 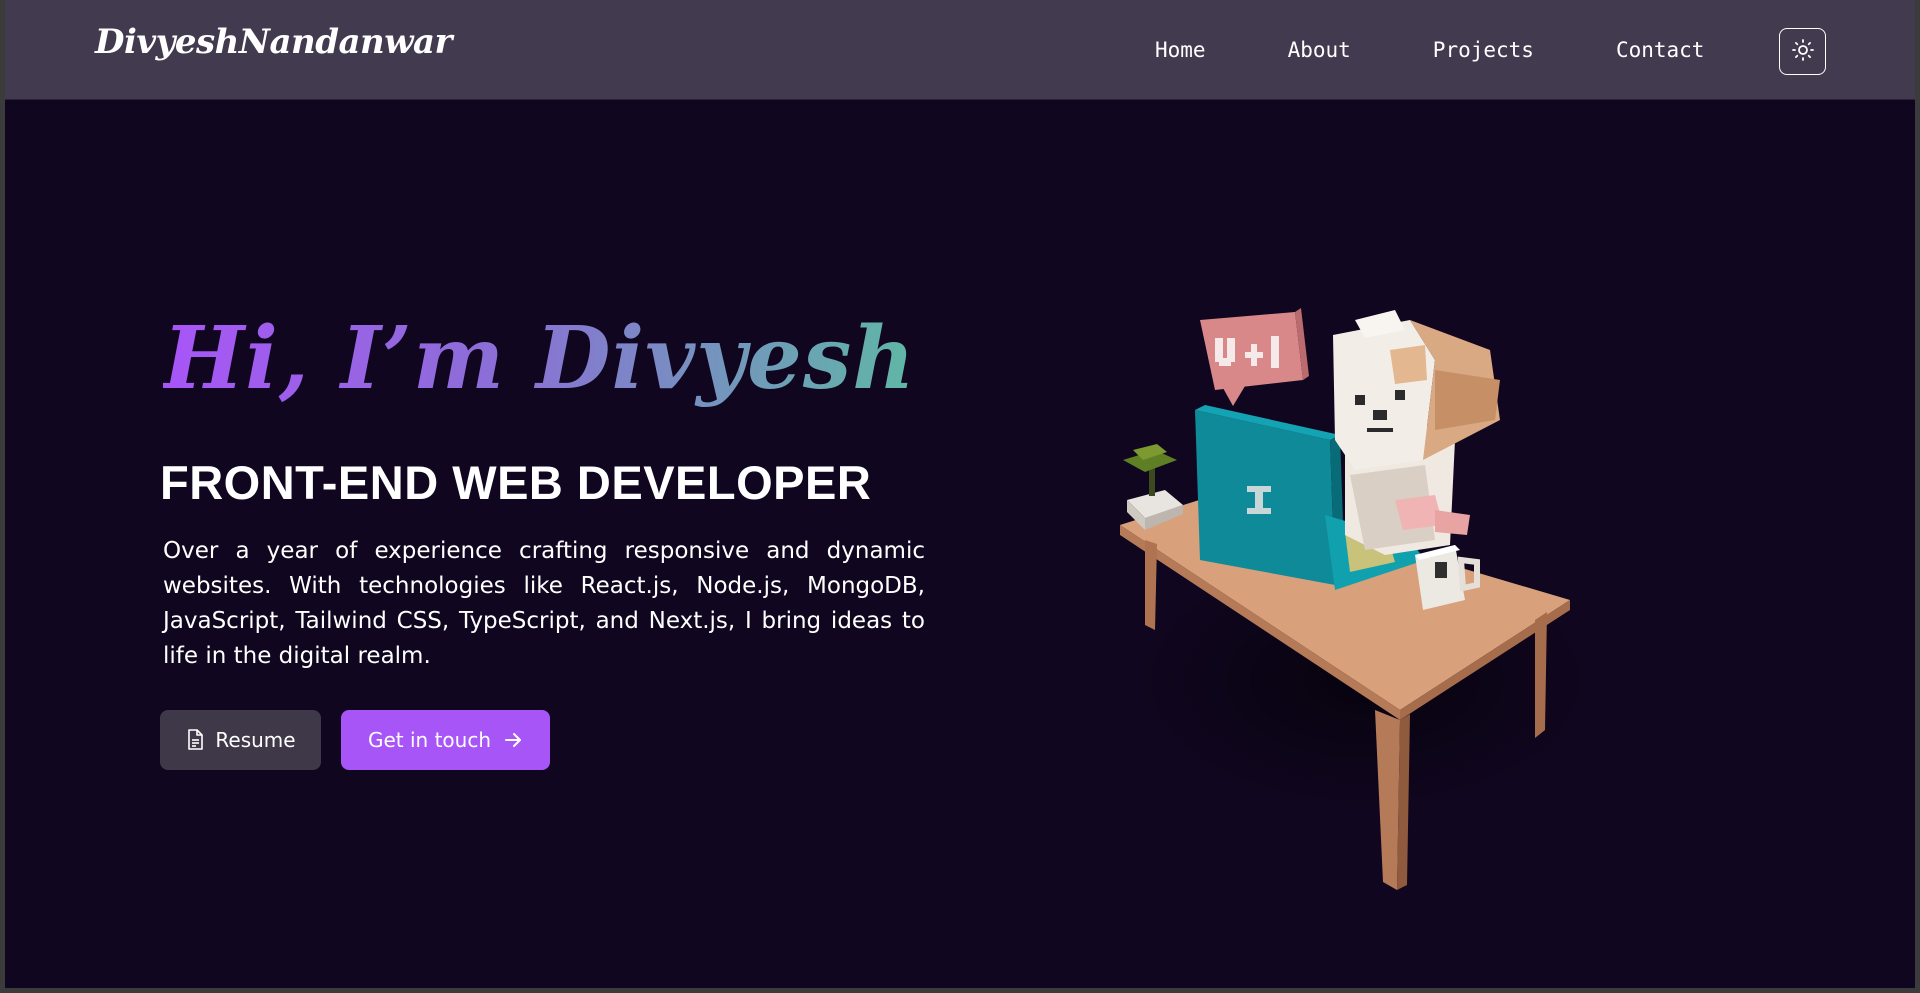 I want to click on resume-label: Resume, so click(x=255, y=740).